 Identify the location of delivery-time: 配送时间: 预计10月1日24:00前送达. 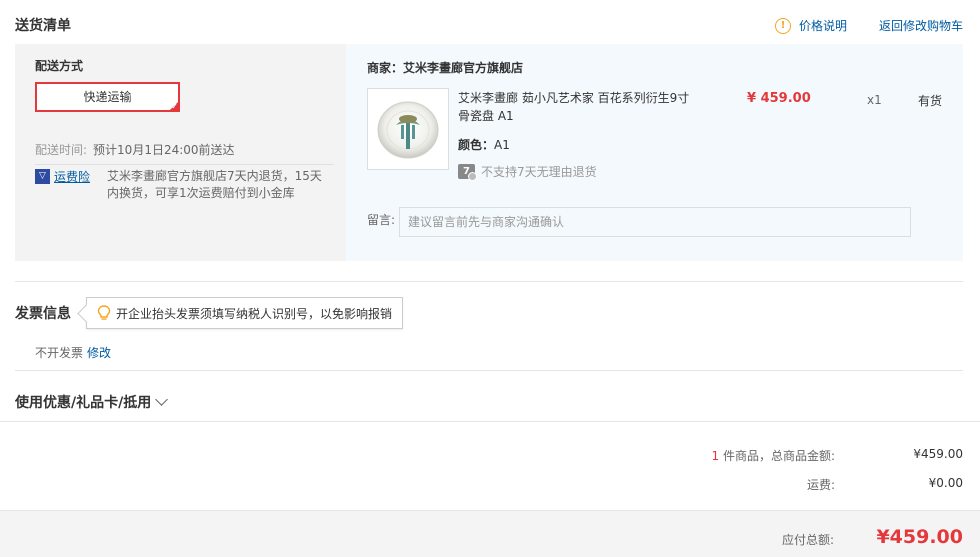
(135, 149).